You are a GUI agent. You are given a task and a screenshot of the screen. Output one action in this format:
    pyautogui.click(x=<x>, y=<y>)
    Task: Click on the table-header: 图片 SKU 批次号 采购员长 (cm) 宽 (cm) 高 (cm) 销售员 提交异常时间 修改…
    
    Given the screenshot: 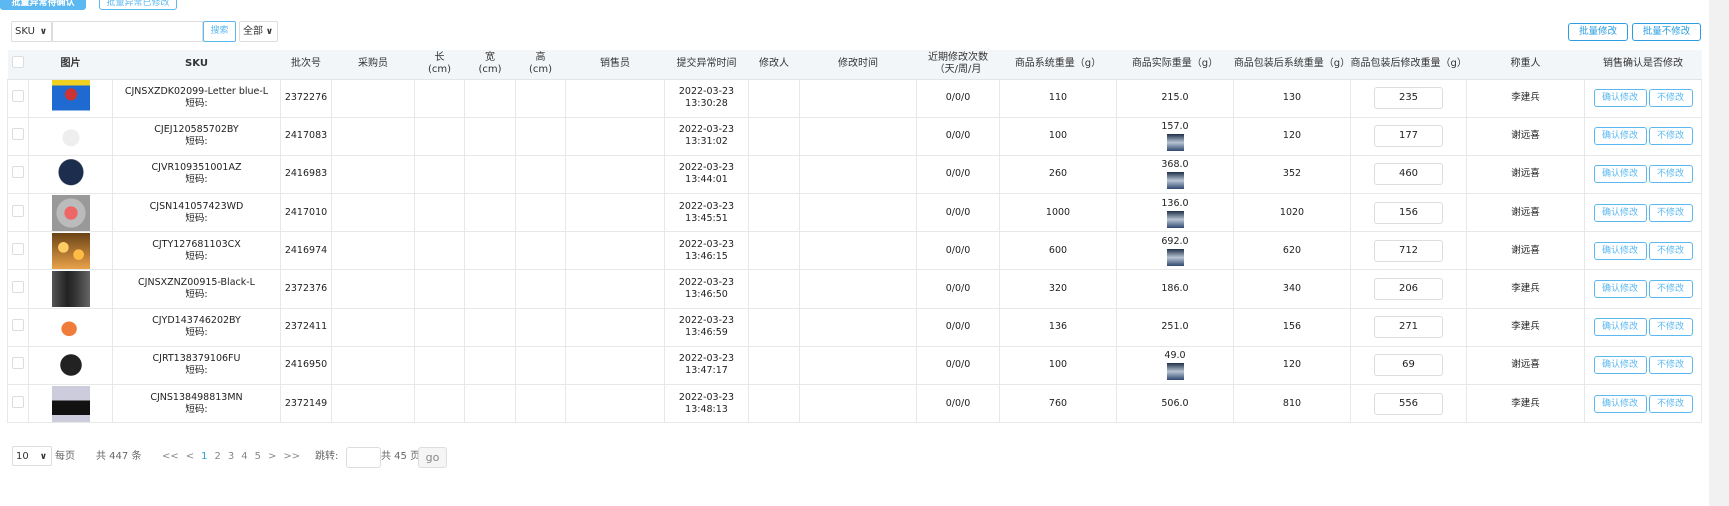 What is the action you would take?
    pyautogui.click(x=854, y=65)
    